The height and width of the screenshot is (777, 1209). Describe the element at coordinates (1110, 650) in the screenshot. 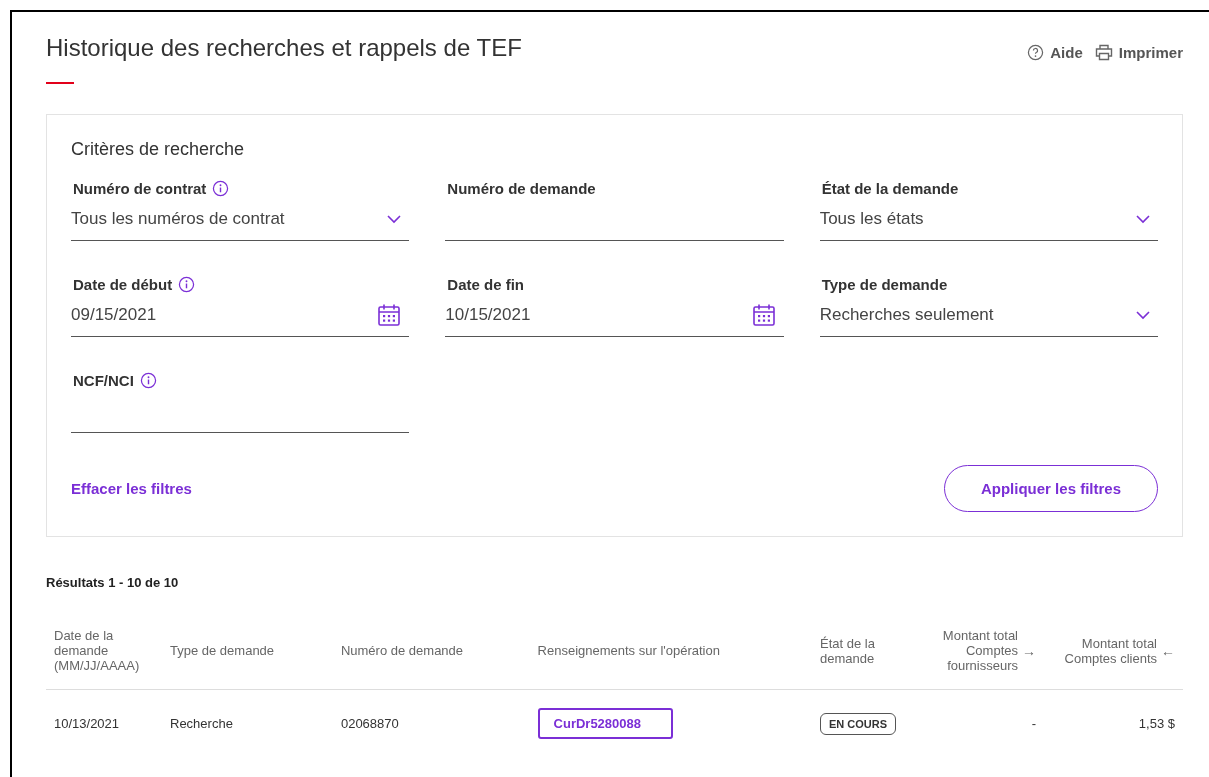

I see `column-header: Montant total Comptes clients` at that location.